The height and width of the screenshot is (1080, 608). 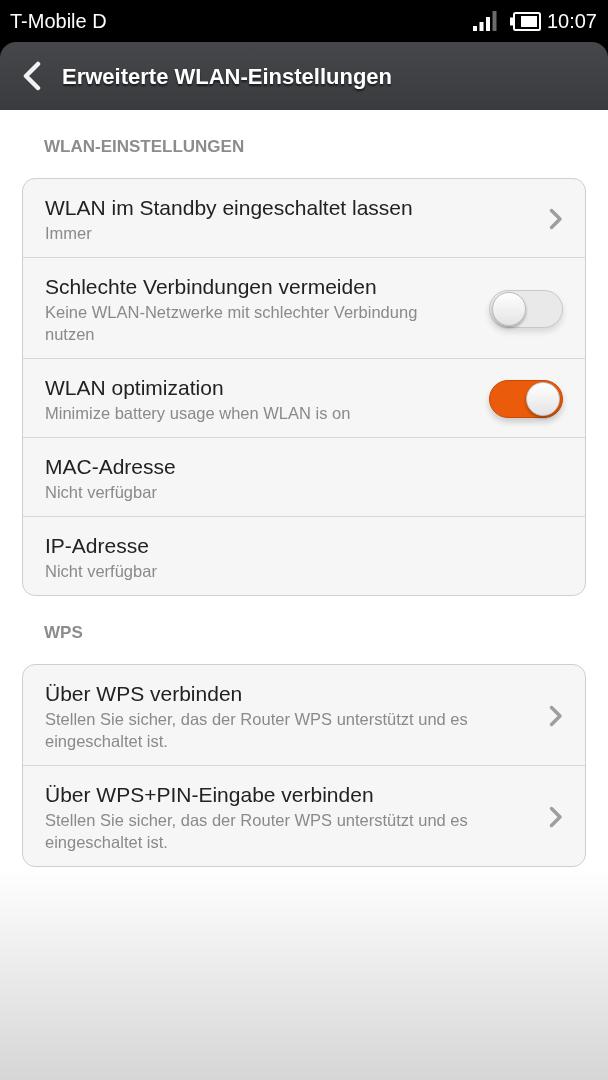 What do you see at coordinates (144, 694) in the screenshot?
I see `setting-title: Über WPS verbinden` at bounding box center [144, 694].